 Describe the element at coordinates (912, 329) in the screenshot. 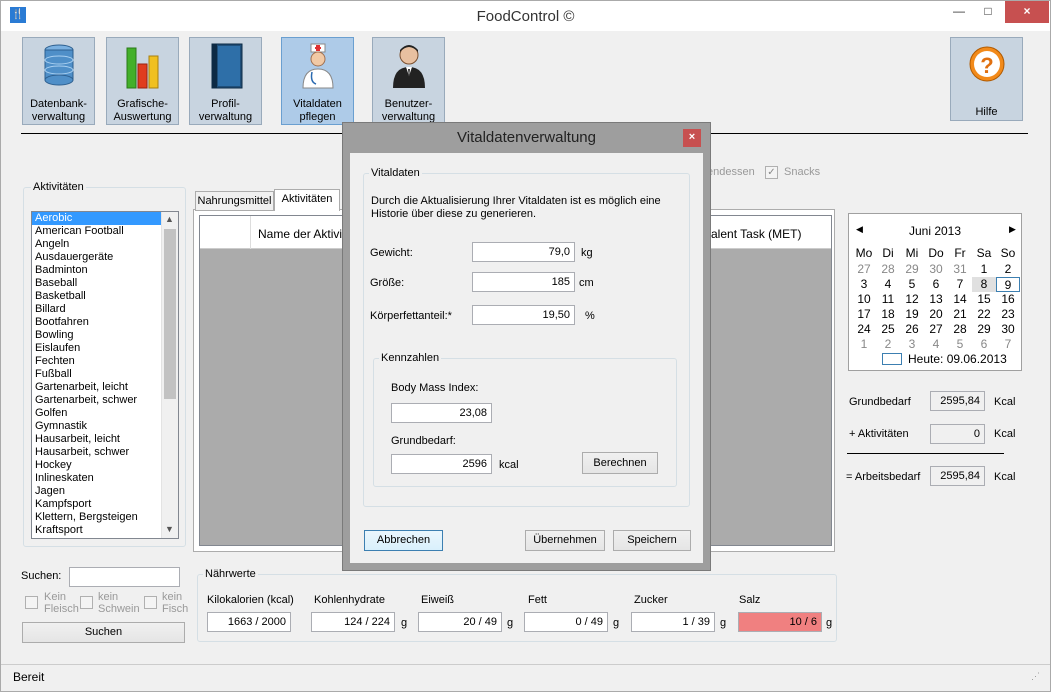

I see `calendar-day: 26` at that location.